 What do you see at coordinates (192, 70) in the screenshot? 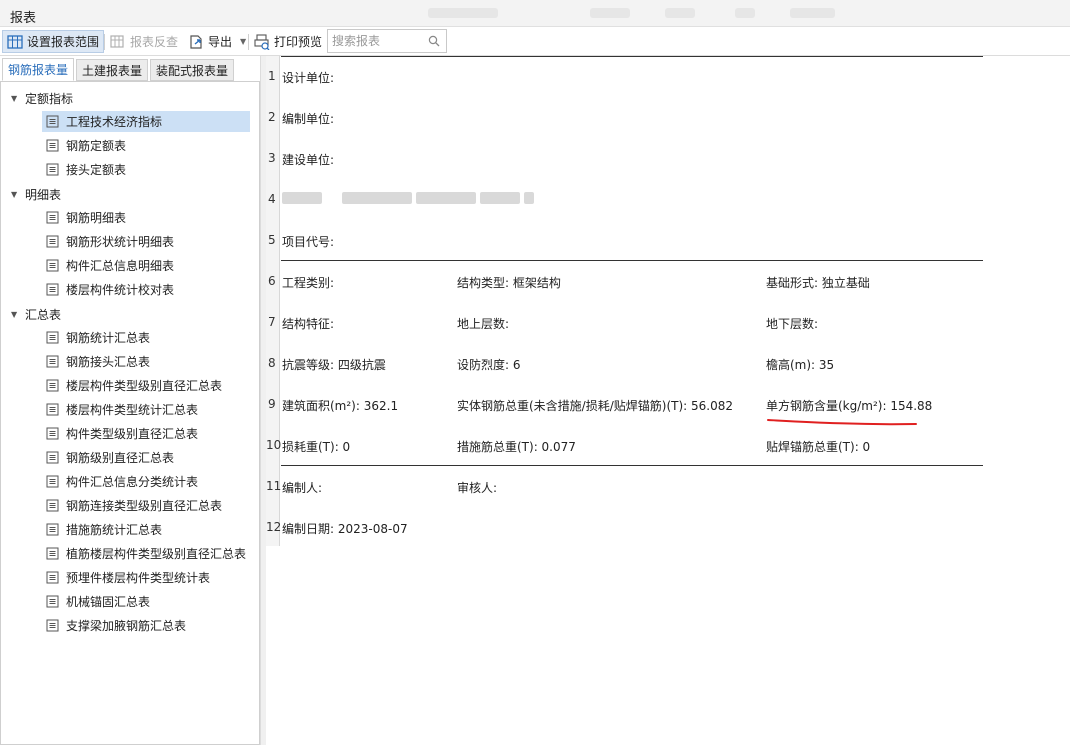
I see `tab-prefab-report: 装配式报表量` at bounding box center [192, 70].